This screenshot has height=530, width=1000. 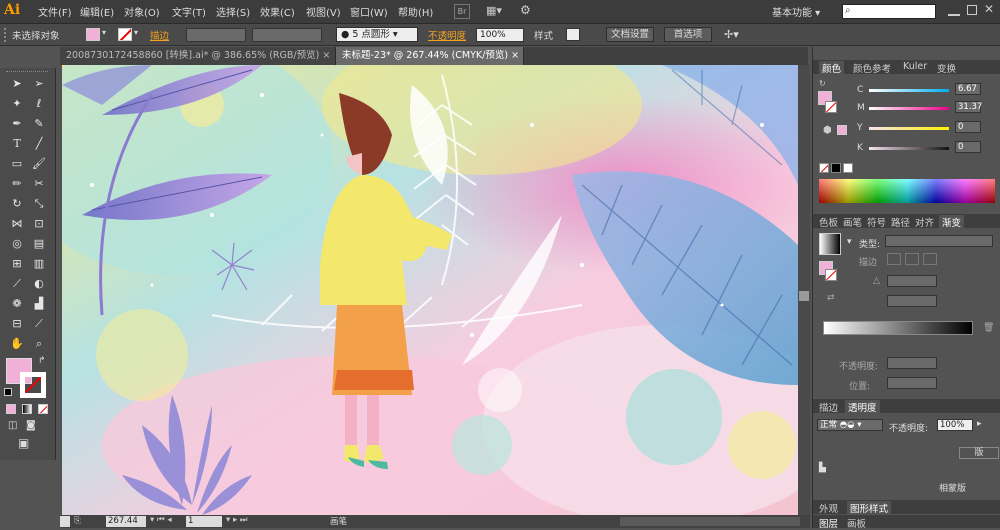 What do you see at coordinates (898, 328) in the screenshot?
I see `gradient-slider` at bounding box center [898, 328].